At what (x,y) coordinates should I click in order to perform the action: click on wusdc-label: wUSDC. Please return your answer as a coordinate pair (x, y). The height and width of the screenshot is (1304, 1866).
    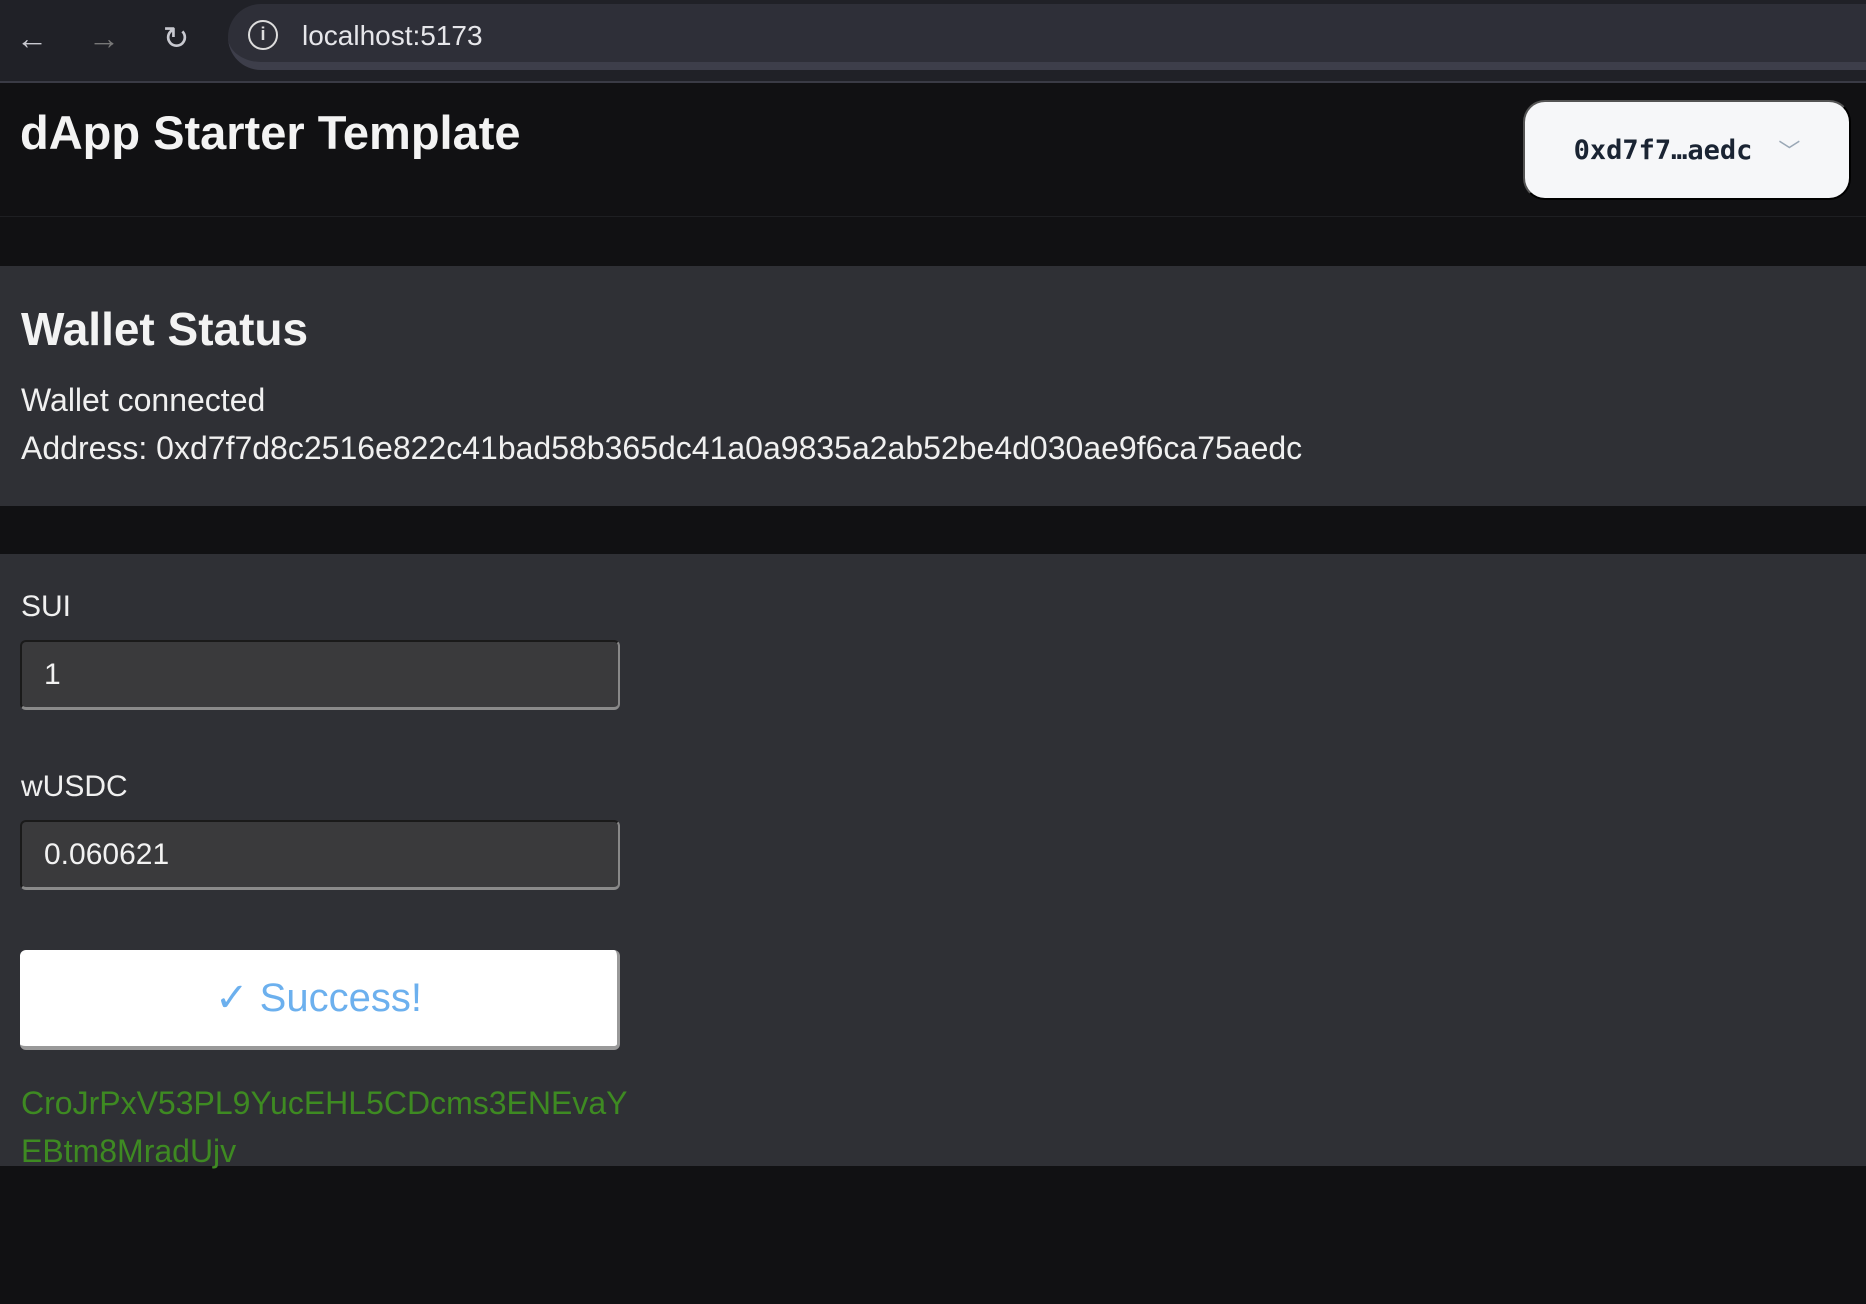
    Looking at the image, I should click on (74, 786).